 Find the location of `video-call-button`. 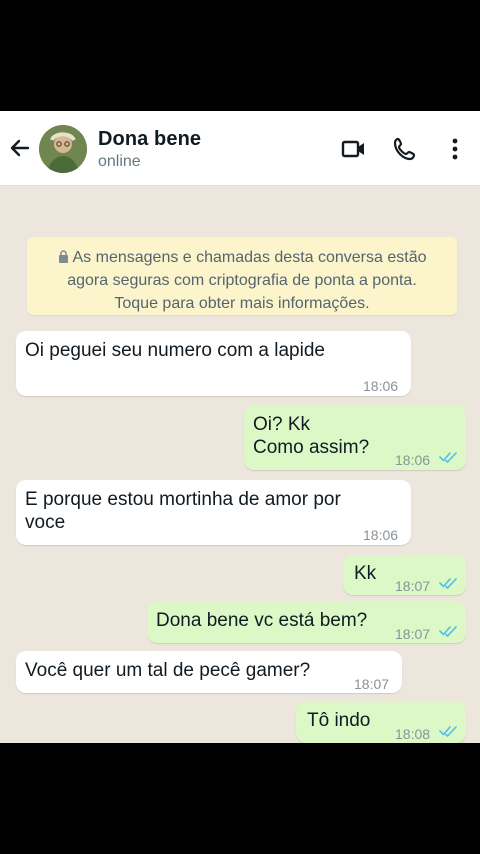

video-call-button is located at coordinates (354, 149).